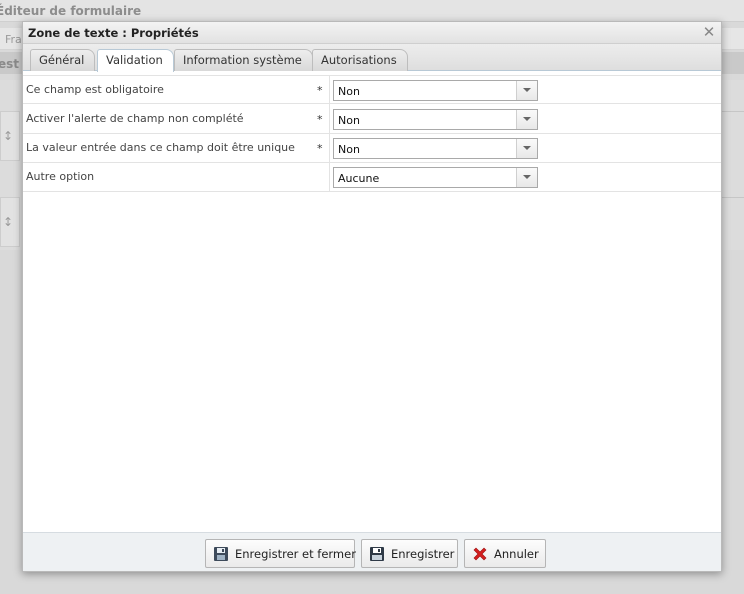 The height and width of the screenshot is (594, 744). Describe the element at coordinates (516, 554) in the screenshot. I see `button-label: Annuler` at that location.